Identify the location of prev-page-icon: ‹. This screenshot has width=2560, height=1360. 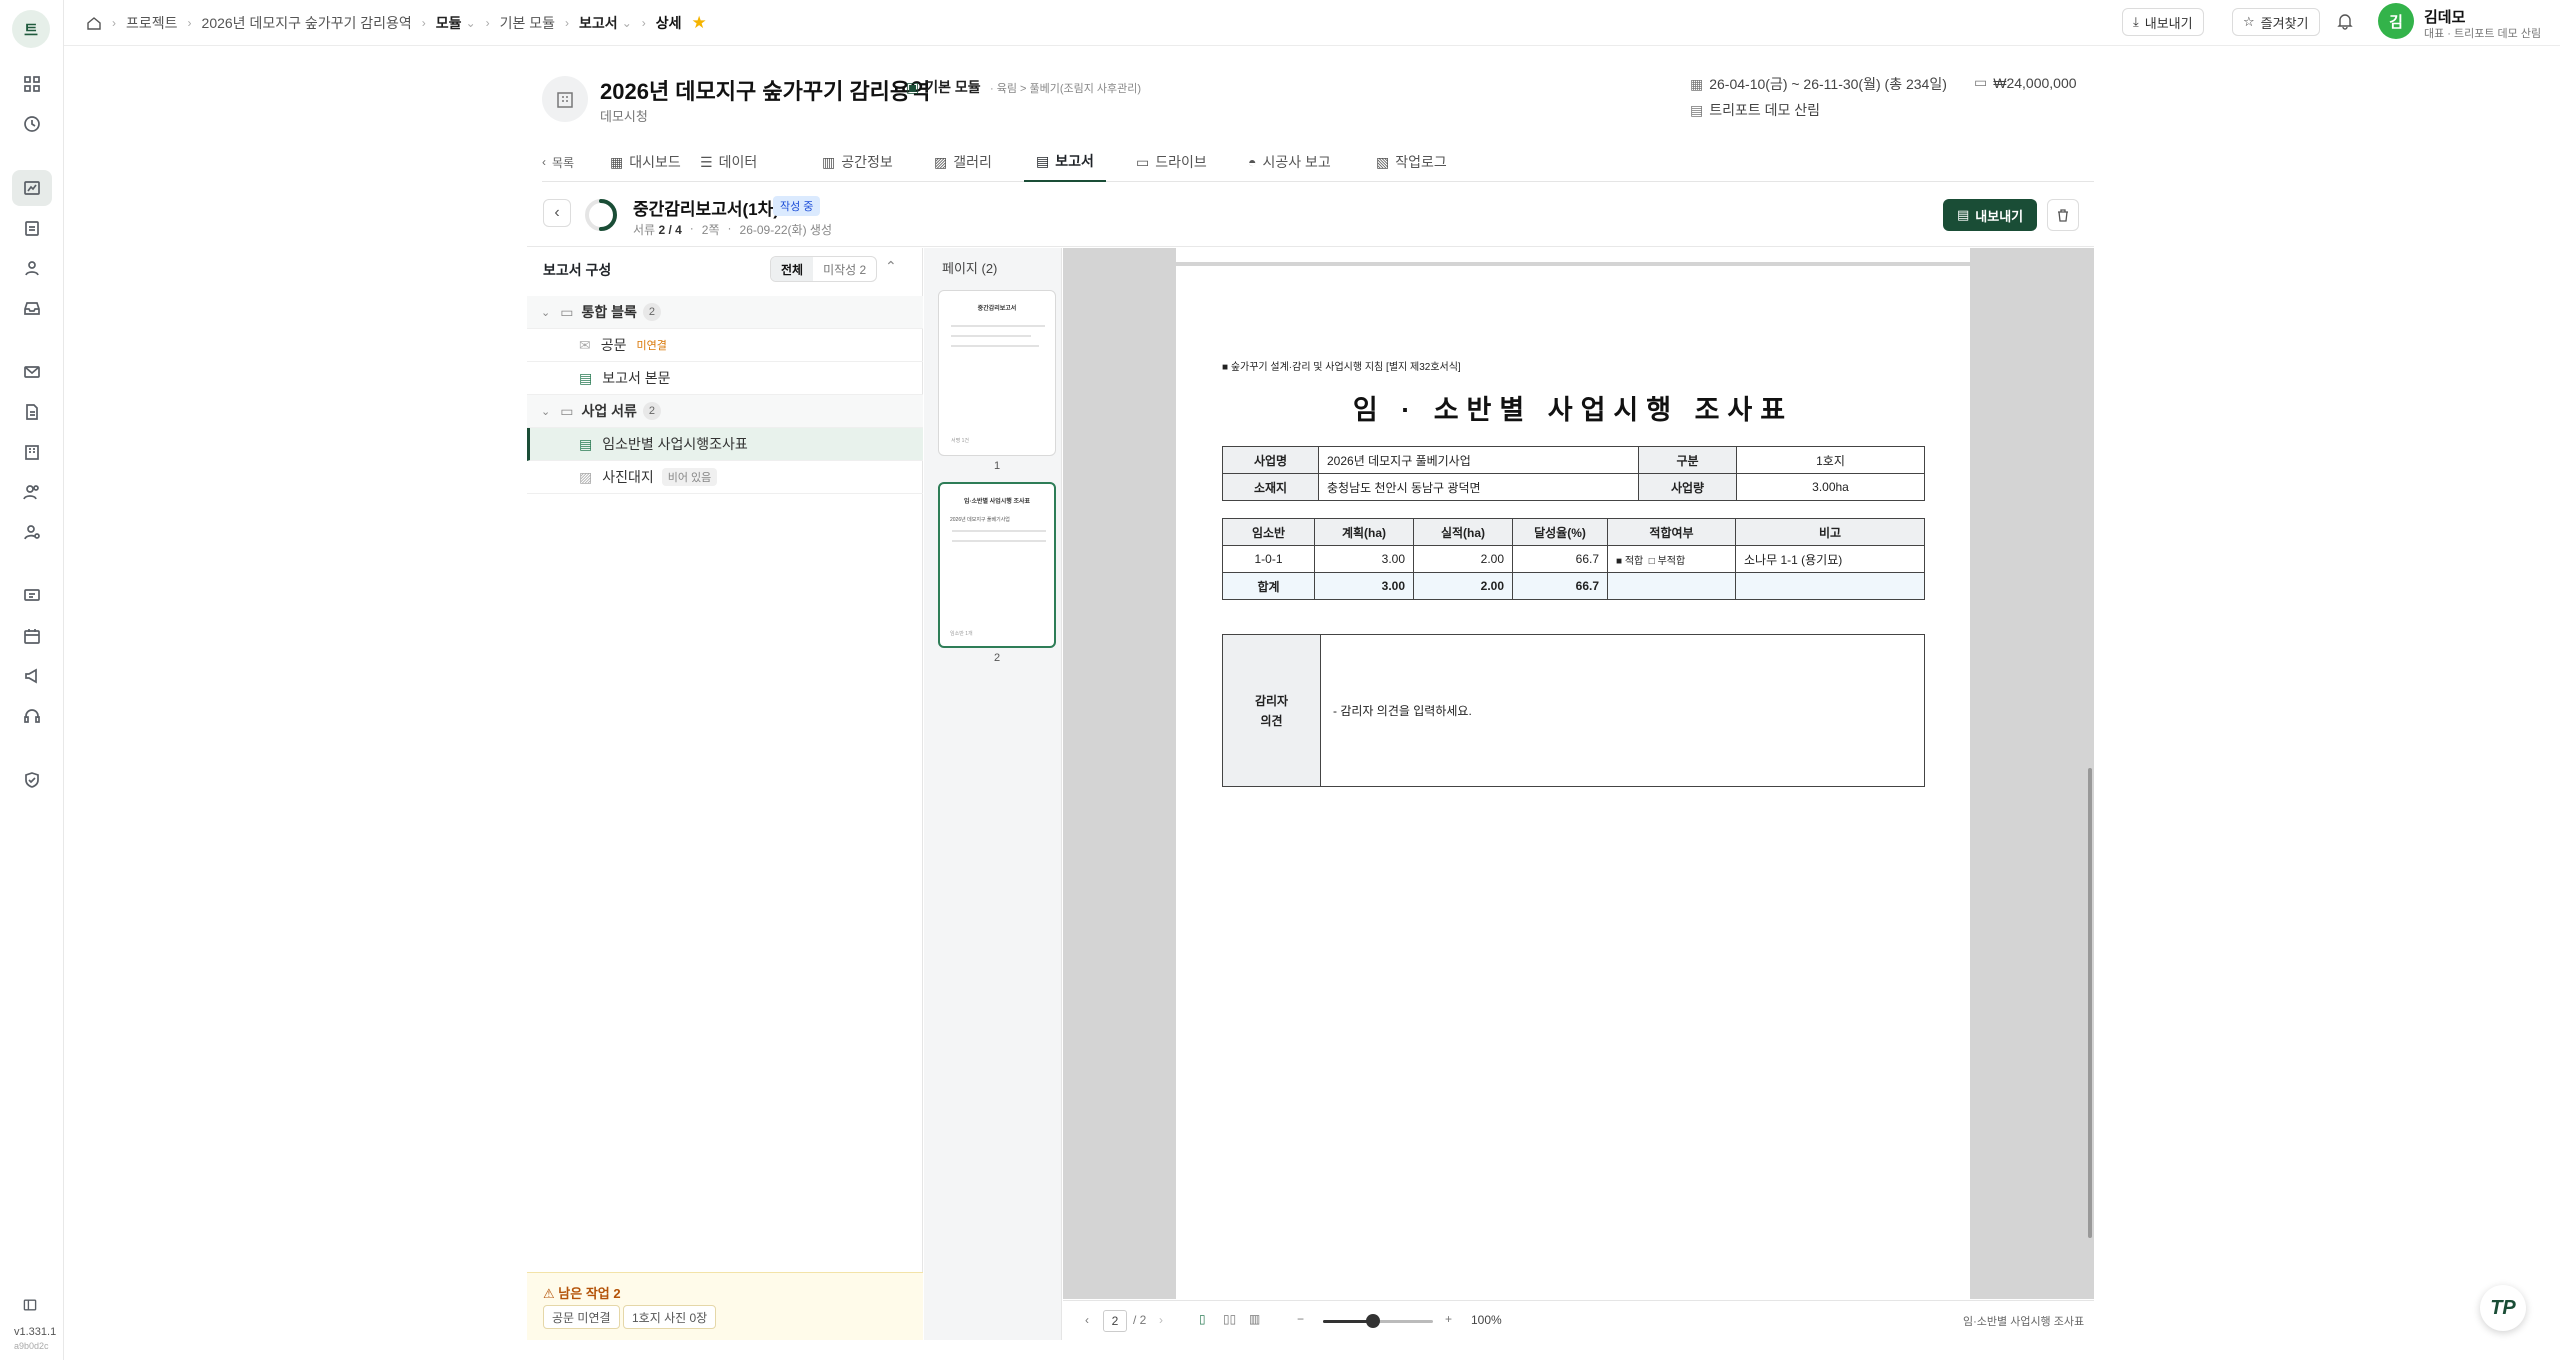
(1087, 1320).